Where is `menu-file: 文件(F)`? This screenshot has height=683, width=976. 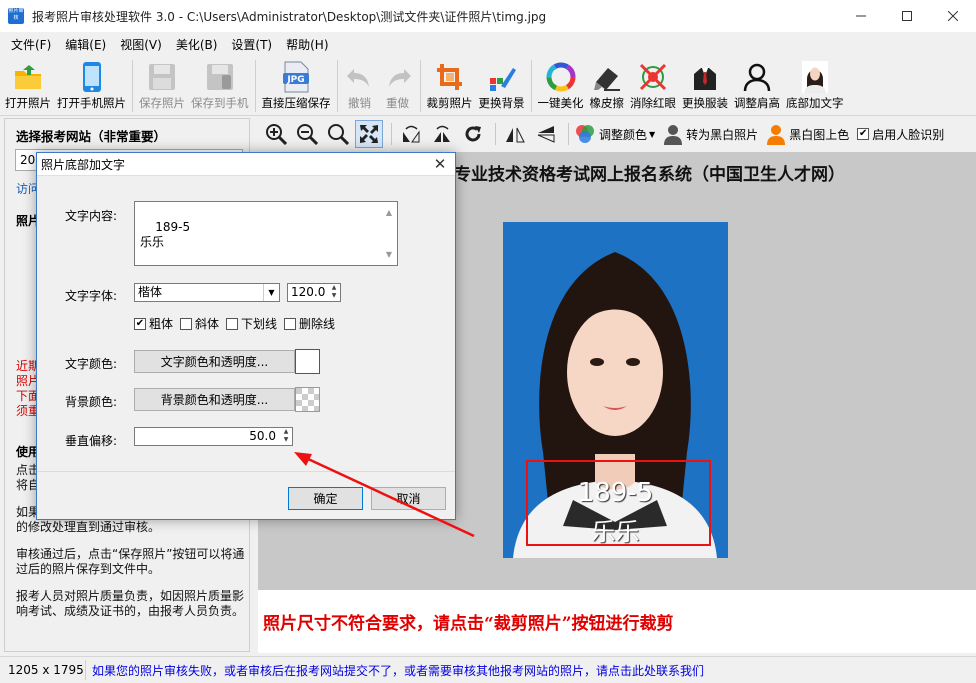
menu-file: 文件(F) is located at coordinates (31, 44).